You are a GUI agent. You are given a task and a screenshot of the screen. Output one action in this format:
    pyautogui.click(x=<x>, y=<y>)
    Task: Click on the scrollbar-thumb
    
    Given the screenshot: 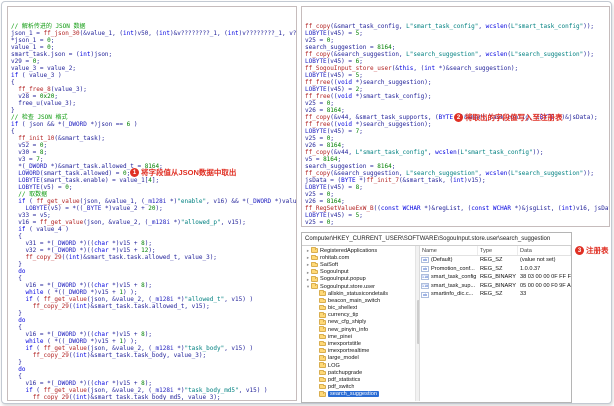 What is the action you would take?
    pyautogui.click(x=417, y=322)
    